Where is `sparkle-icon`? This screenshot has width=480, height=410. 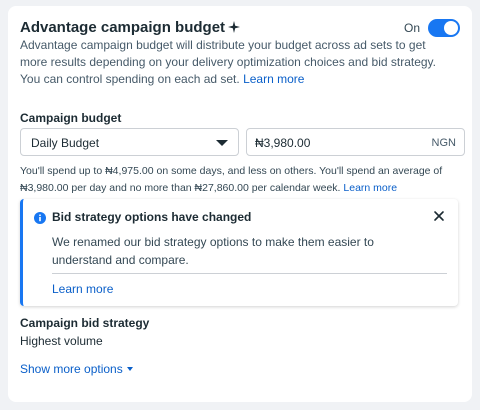
sparkle-icon is located at coordinates (234, 29).